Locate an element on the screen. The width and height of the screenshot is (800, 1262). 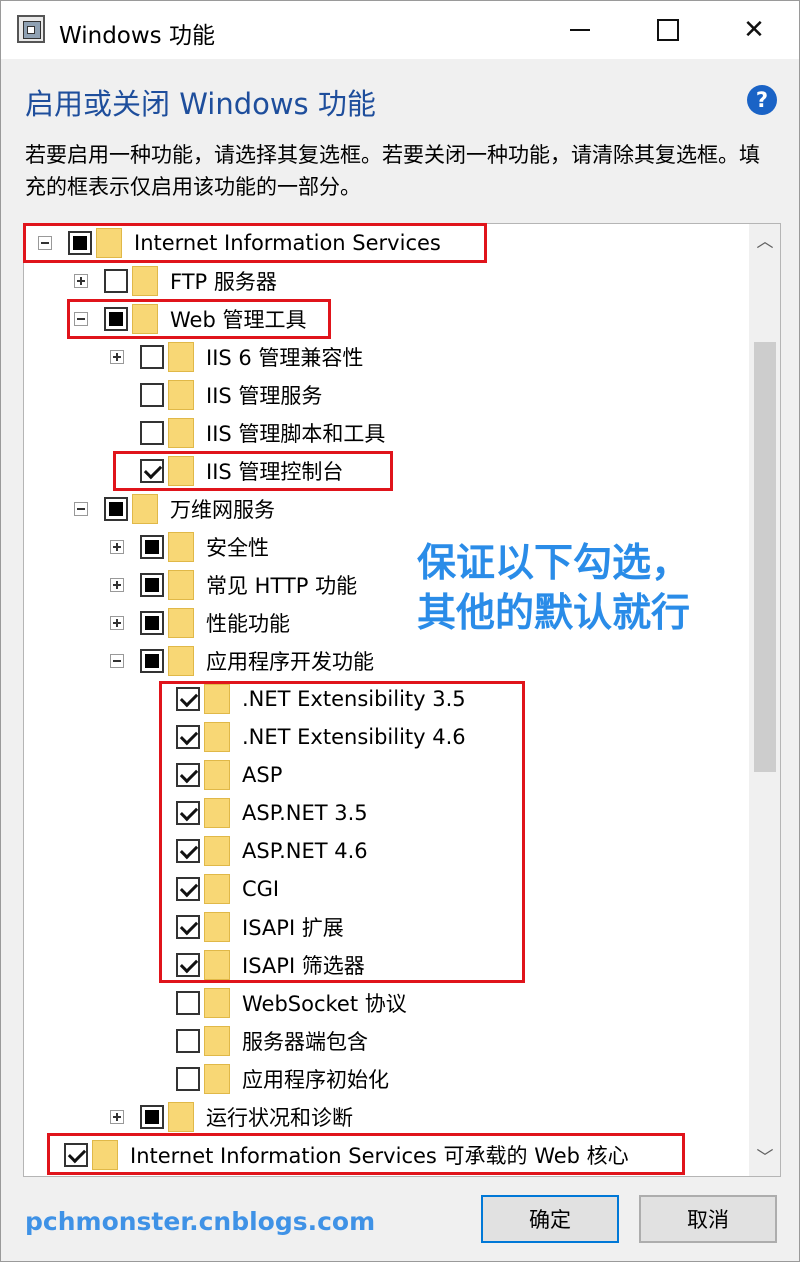
maximize-button is located at coordinates (668, 30).